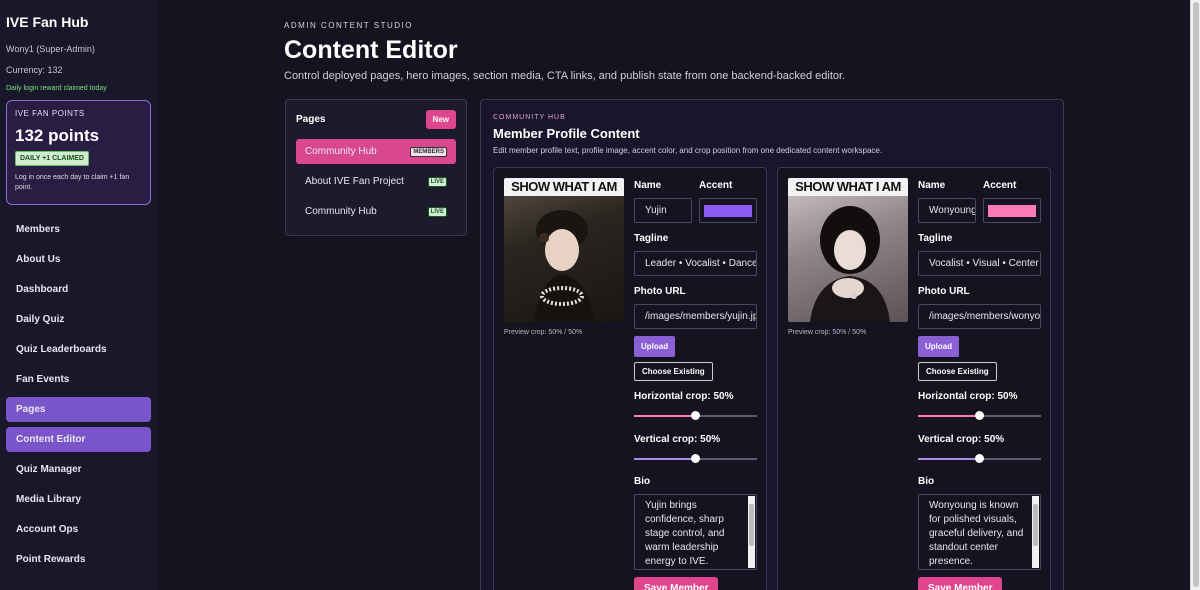 This screenshot has width=1200, height=590. I want to click on page-scrollbar, so click(1195, 295).